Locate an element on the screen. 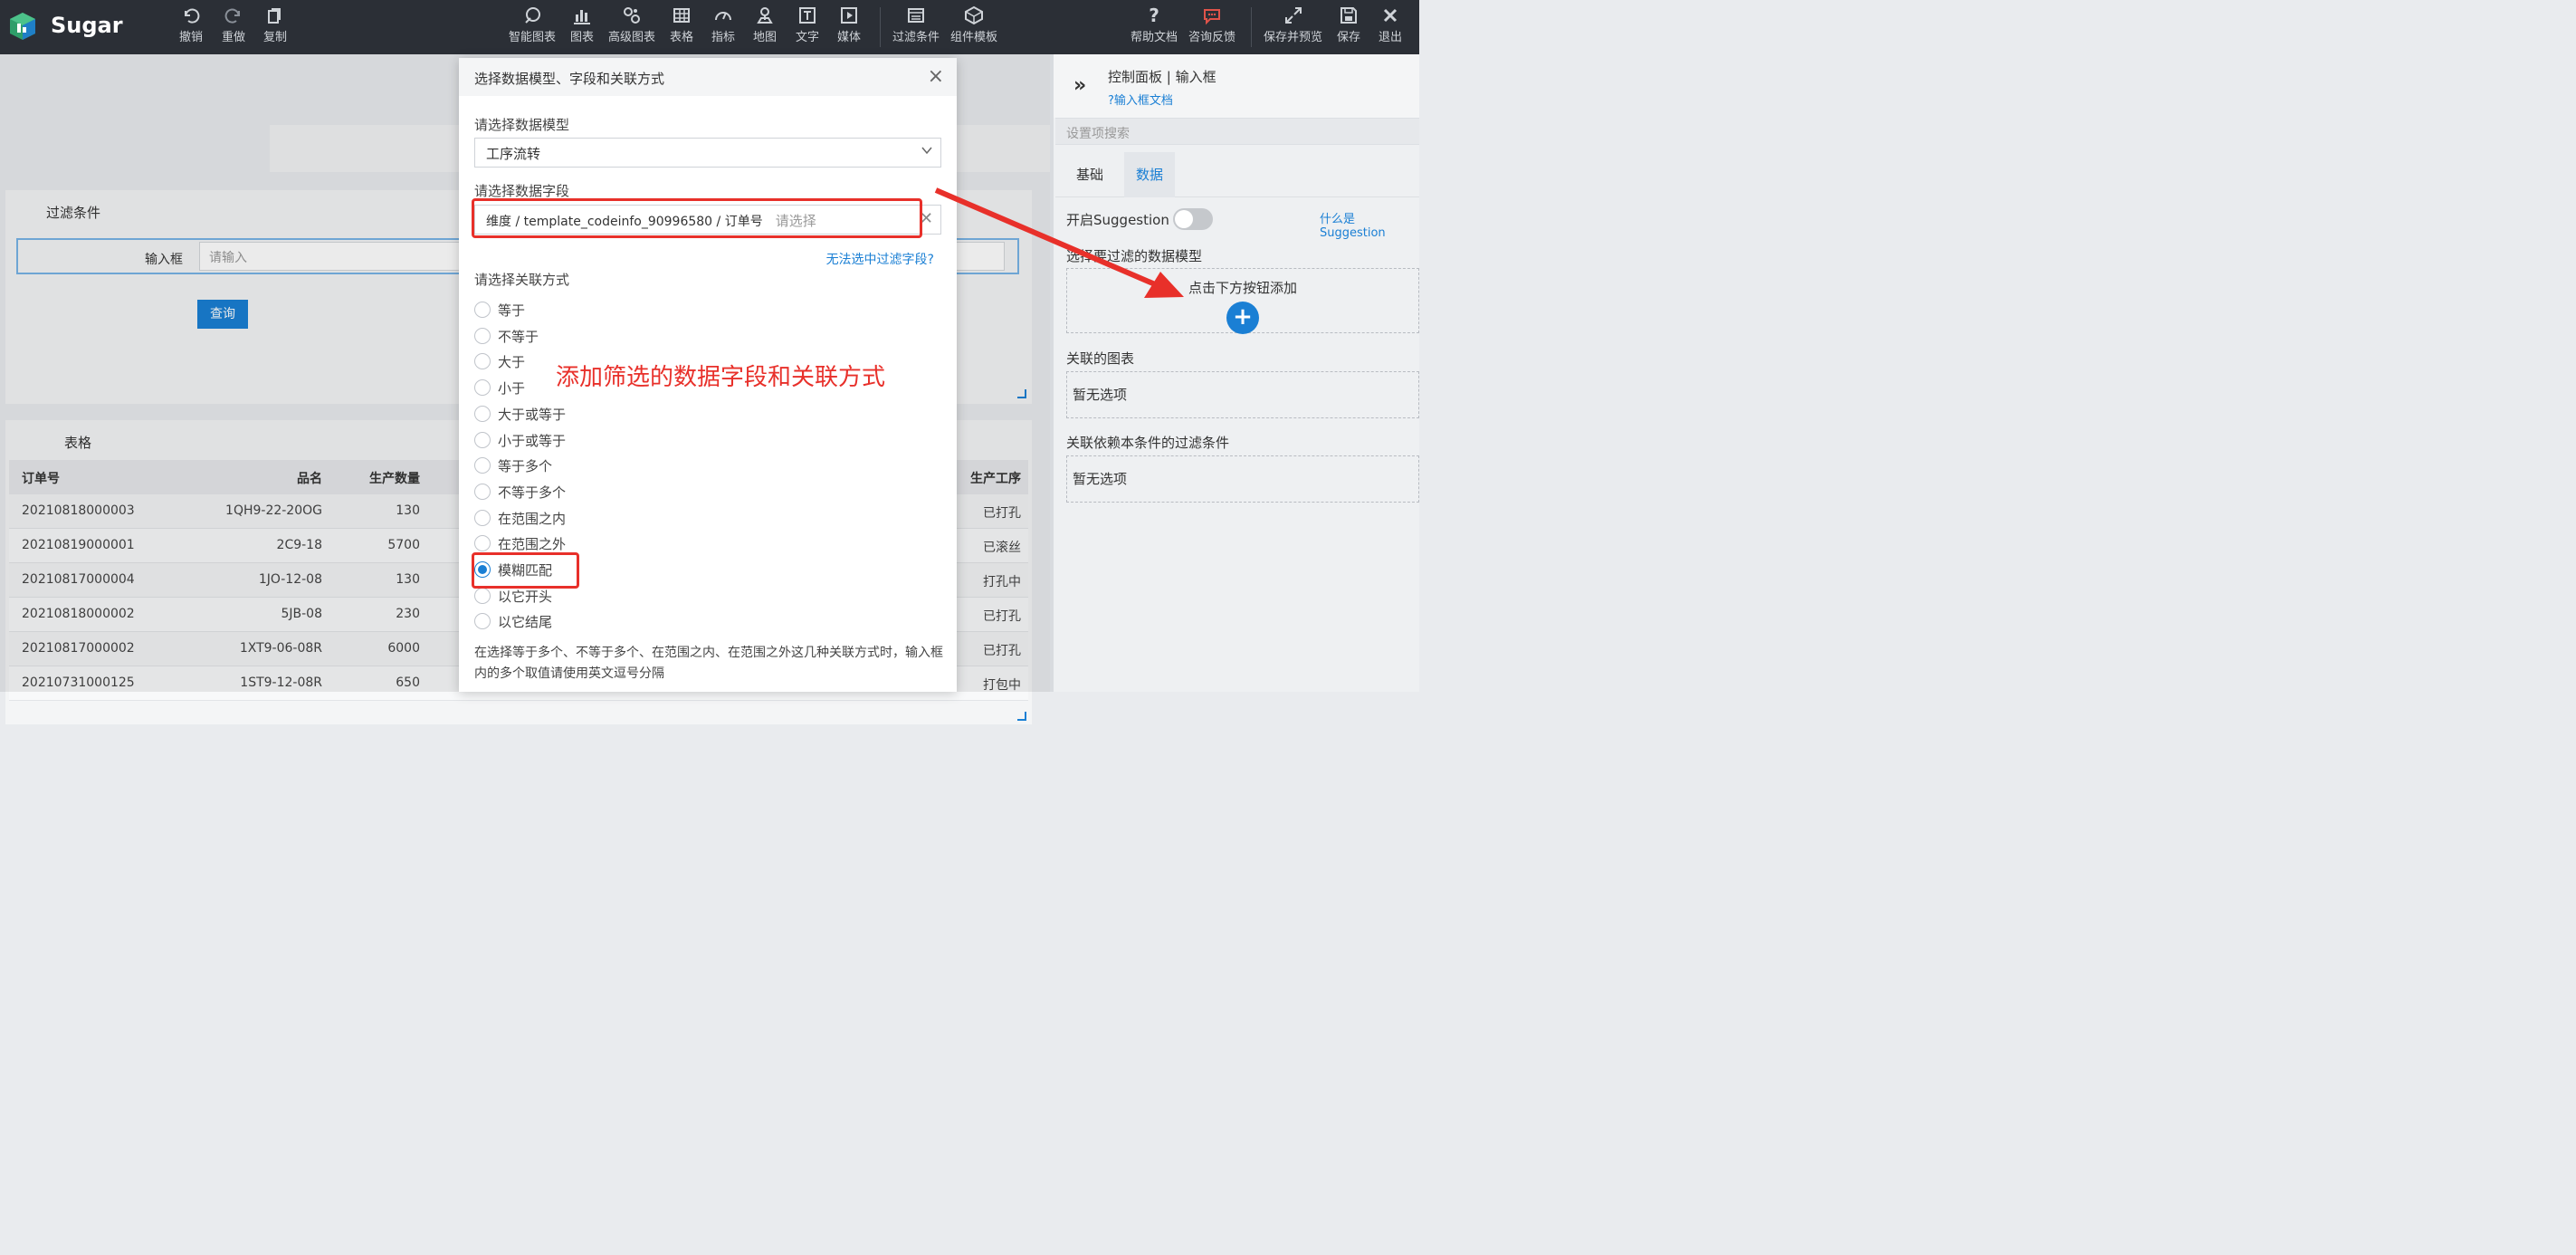  table-icon is located at coordinates (681, 15).